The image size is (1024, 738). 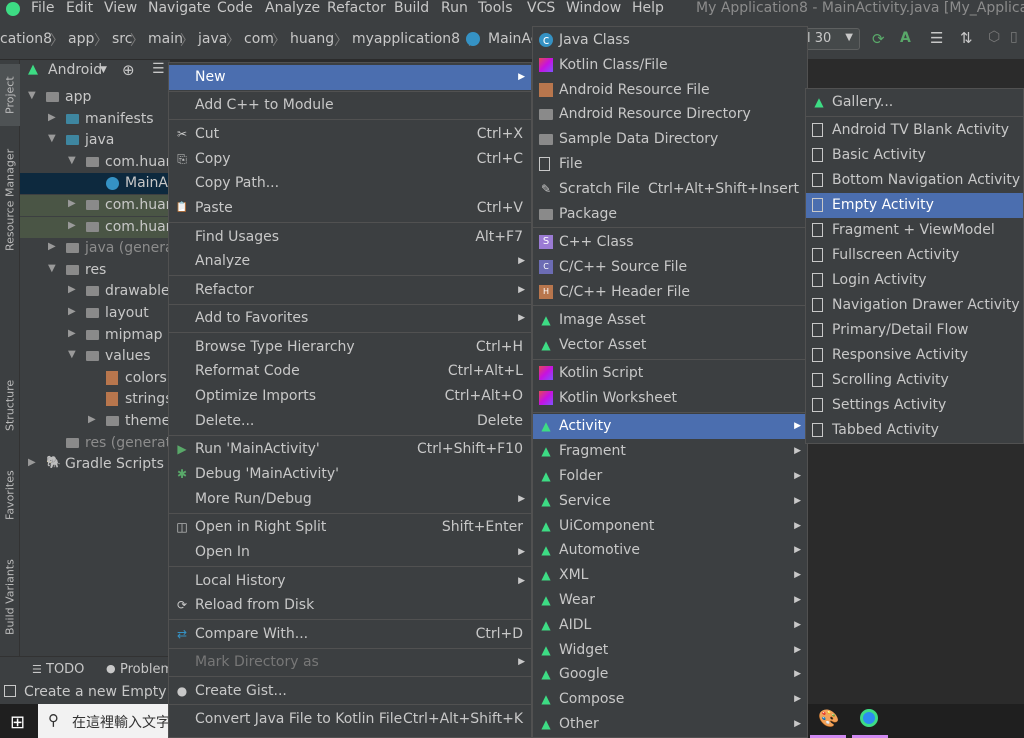 I want to click on menu-item-run-mainactivity: ▶ Run 'MainActivity' Ctrl+Shift+F10, so click(x=350, y=449).